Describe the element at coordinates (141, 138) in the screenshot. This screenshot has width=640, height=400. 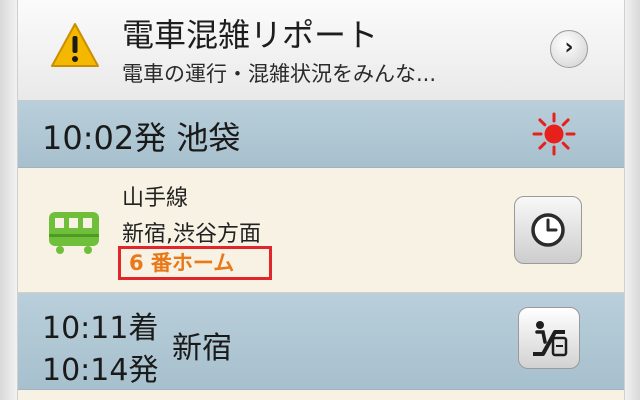
I see `departure-time-station: 10:02発 池袋` at that location.